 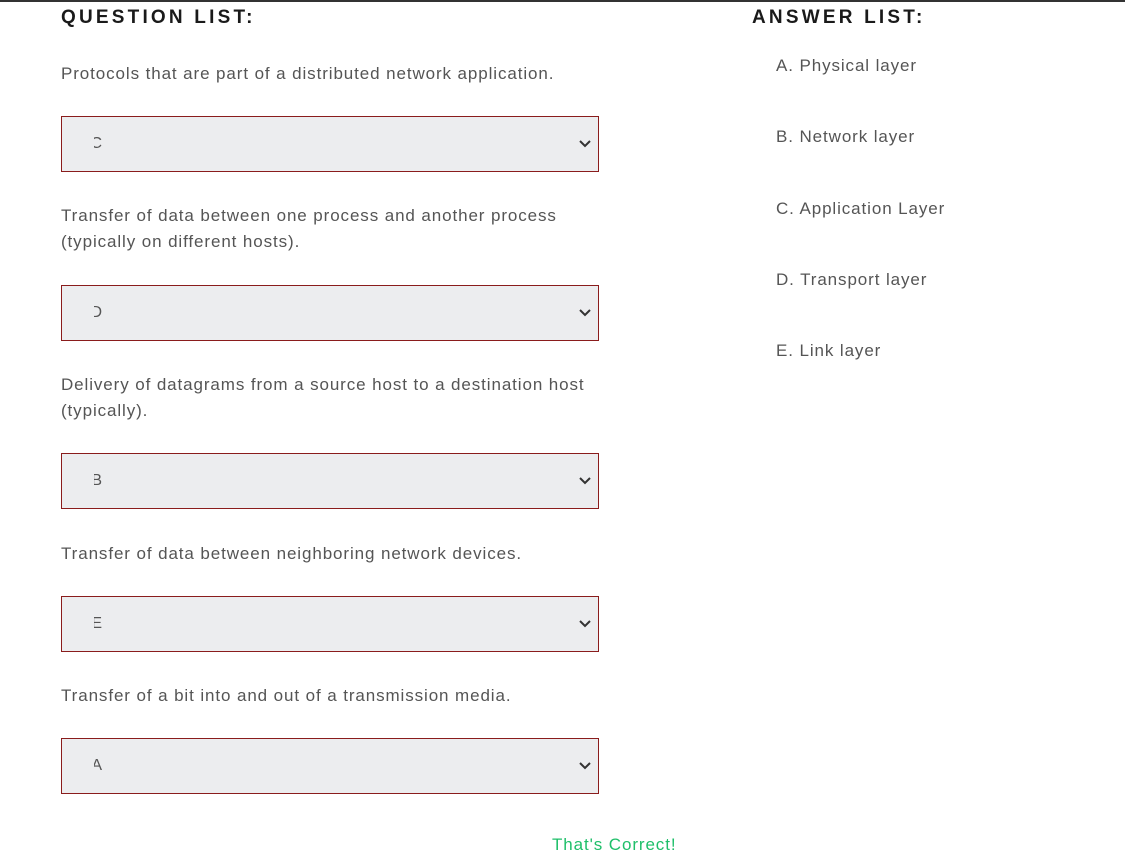 I want to click on question-2-selected-value: D, so click(x=98, y=312).